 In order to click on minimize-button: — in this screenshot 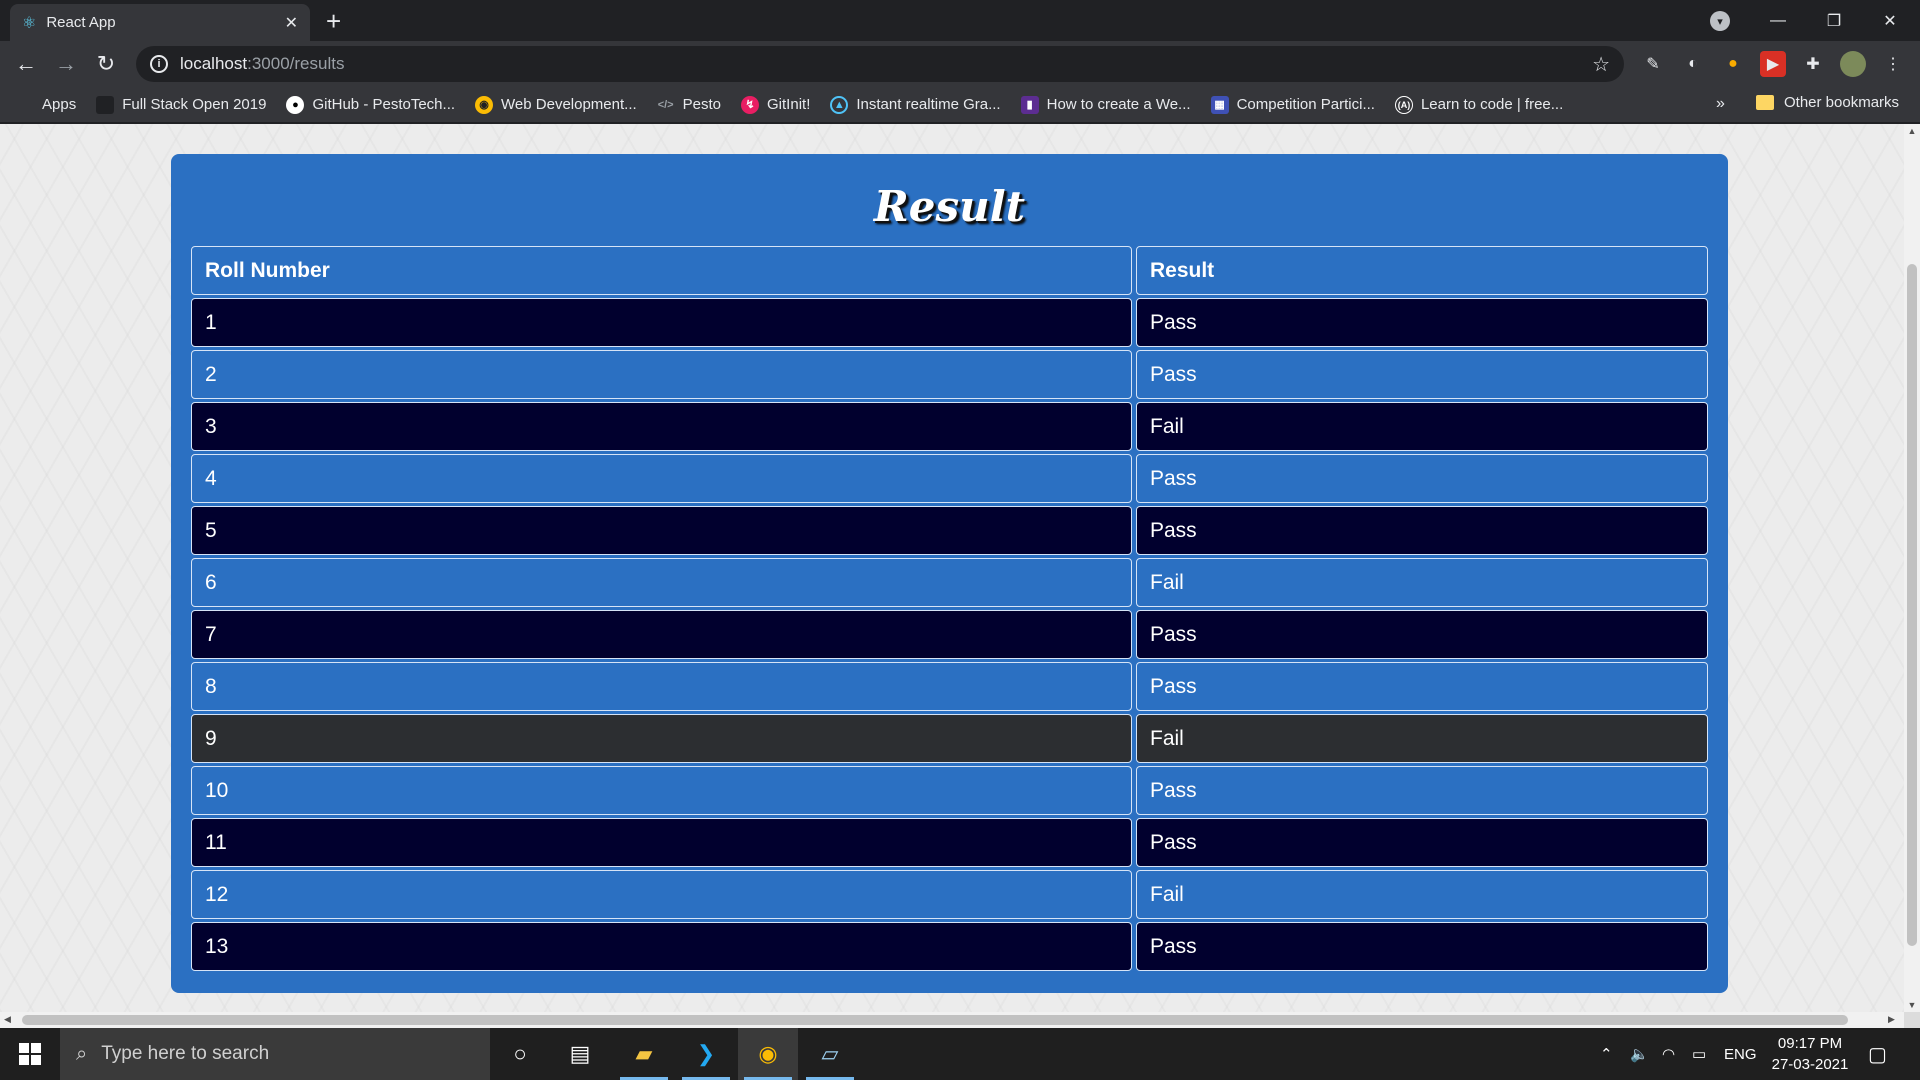, I will do `click(1778, 20)`.